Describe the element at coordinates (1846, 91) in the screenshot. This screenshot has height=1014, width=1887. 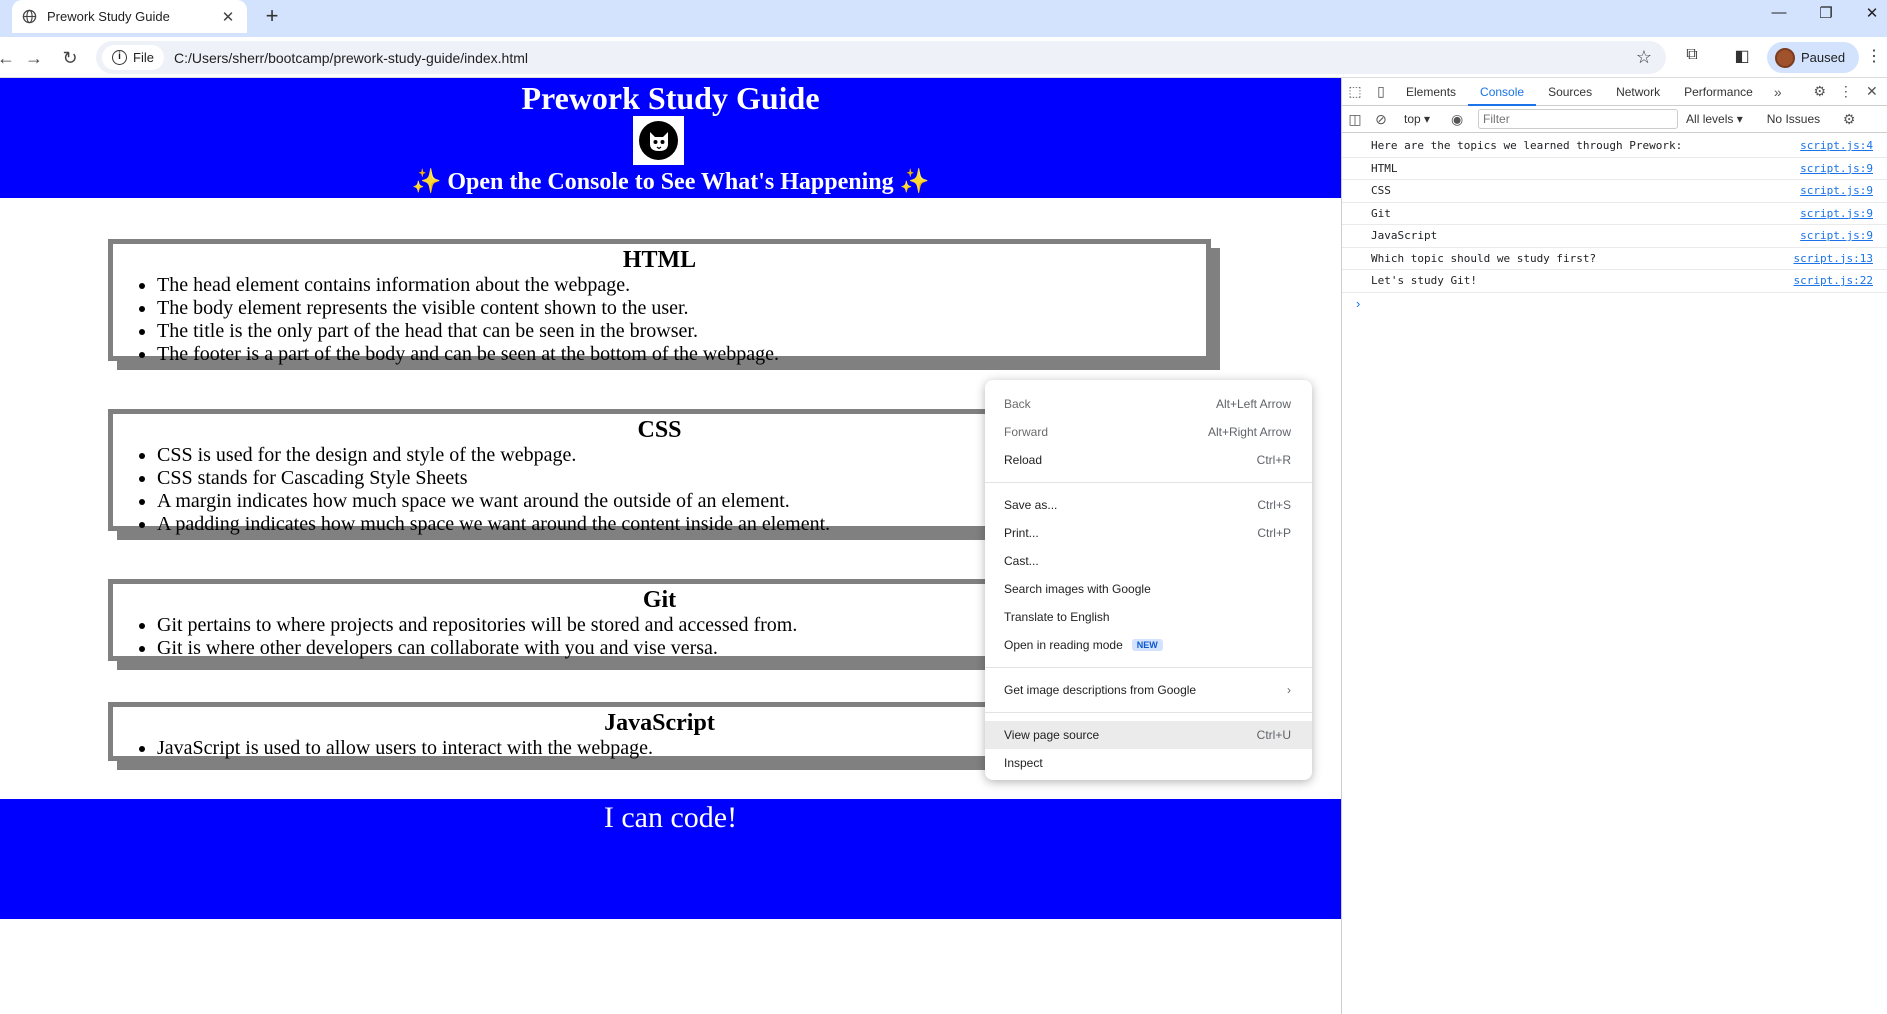
I see `devtools-menu-icon: ⋮` at that location.